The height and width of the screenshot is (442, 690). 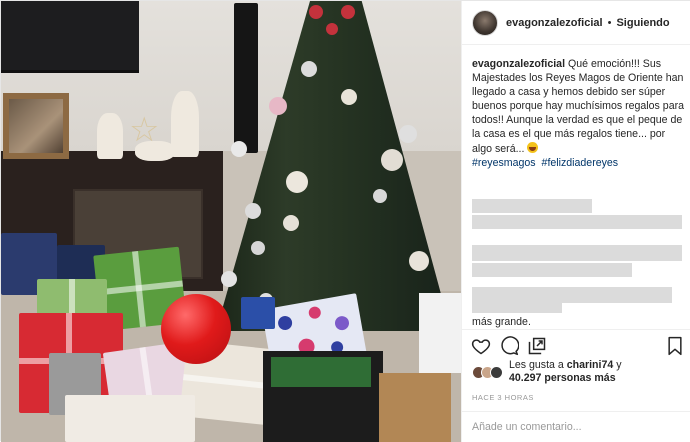 I want to click on caption-hashtags: #reyesmagos #felizdiadereyes, so click(x=546, y=163).